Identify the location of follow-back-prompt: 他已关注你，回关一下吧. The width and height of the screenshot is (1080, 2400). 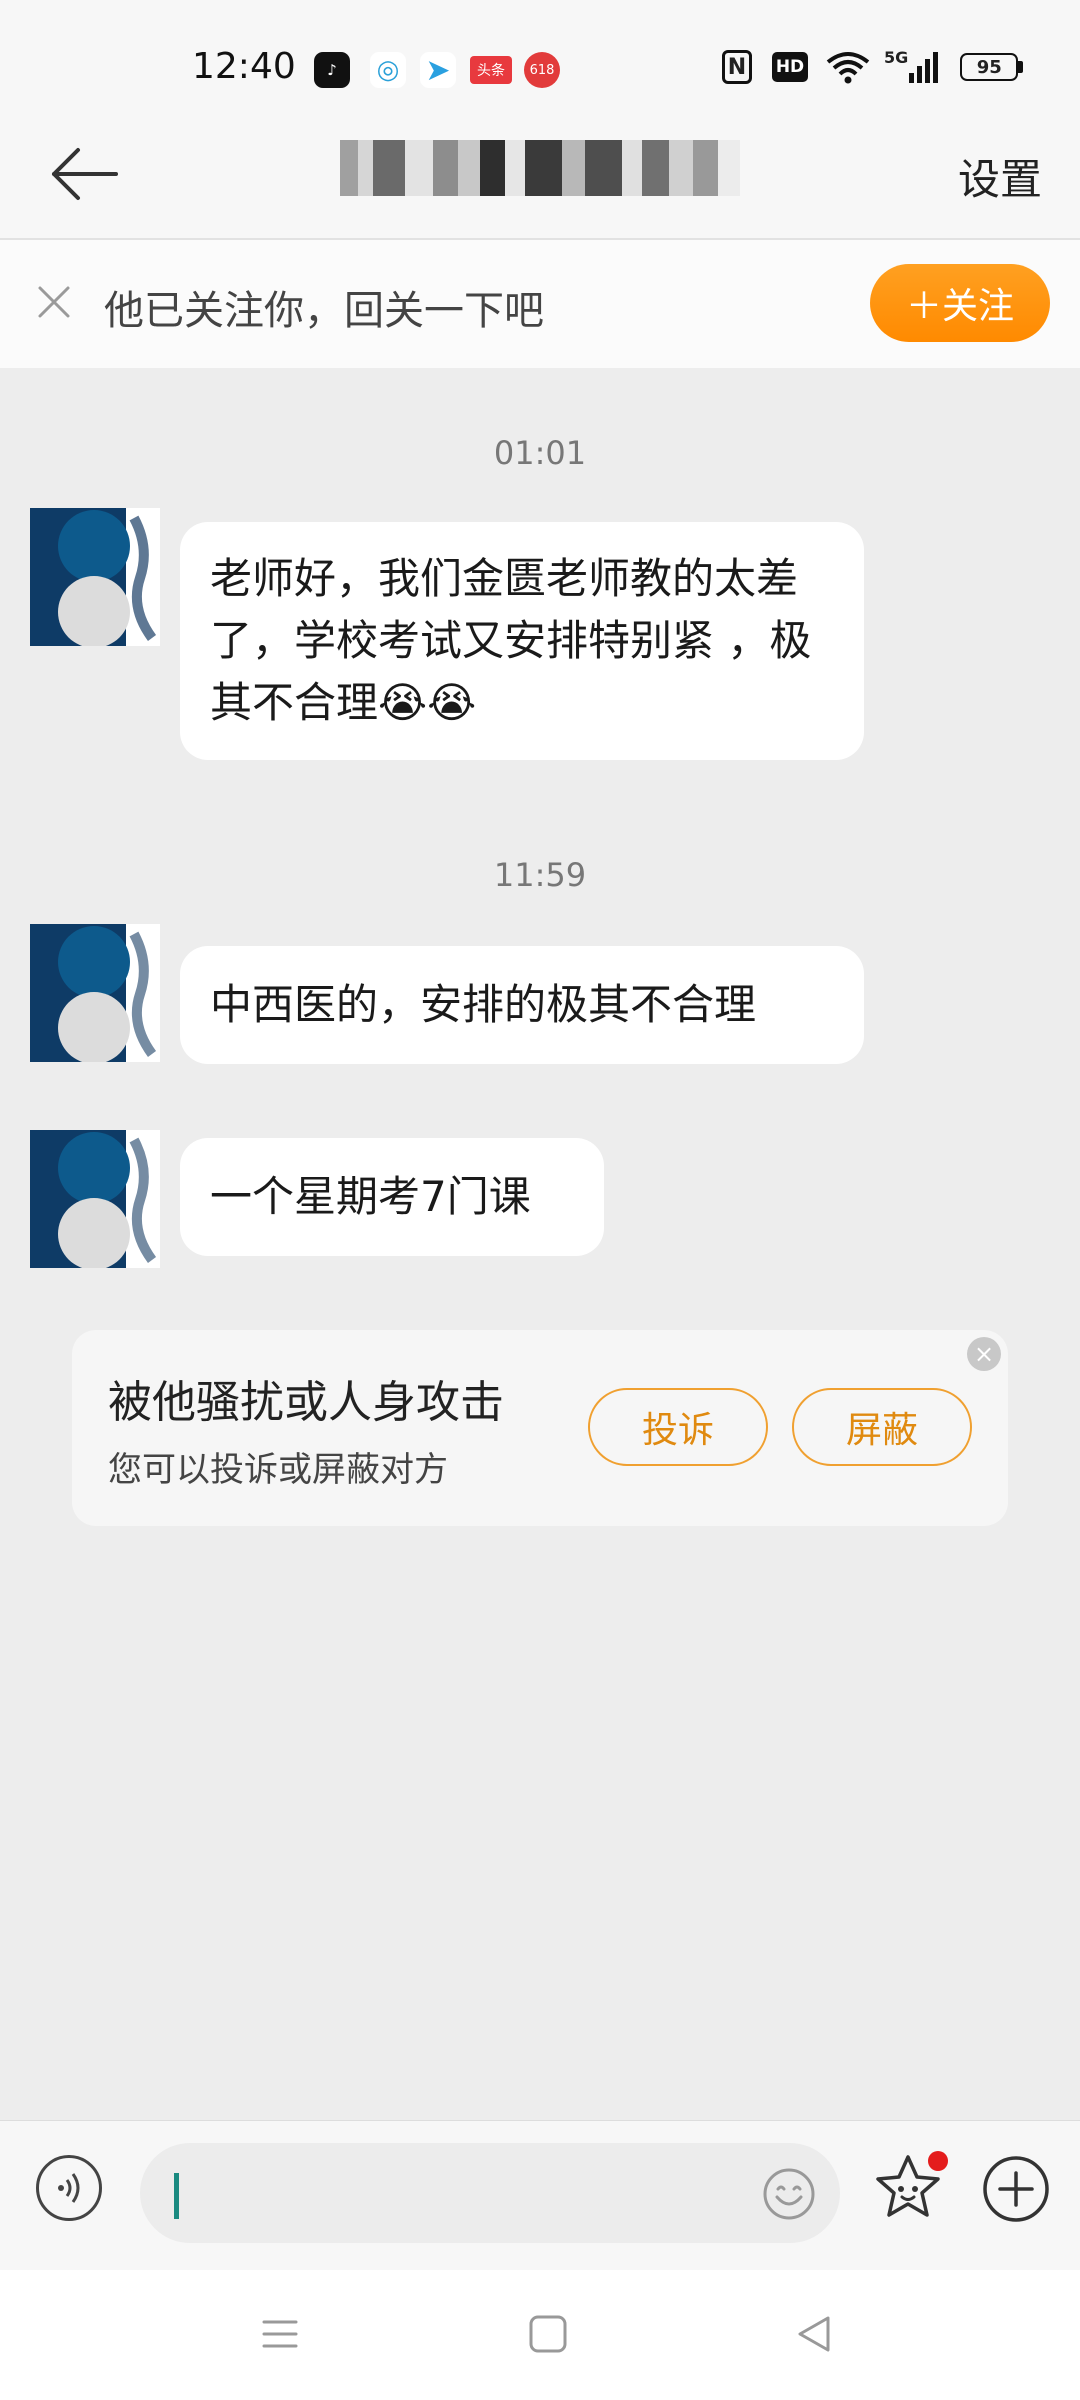
(324, 311).